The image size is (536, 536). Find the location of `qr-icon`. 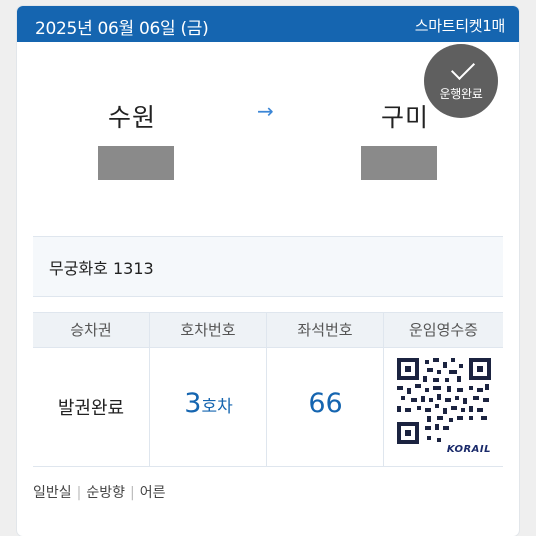

qr-icon is located at coordinates (444, 401).